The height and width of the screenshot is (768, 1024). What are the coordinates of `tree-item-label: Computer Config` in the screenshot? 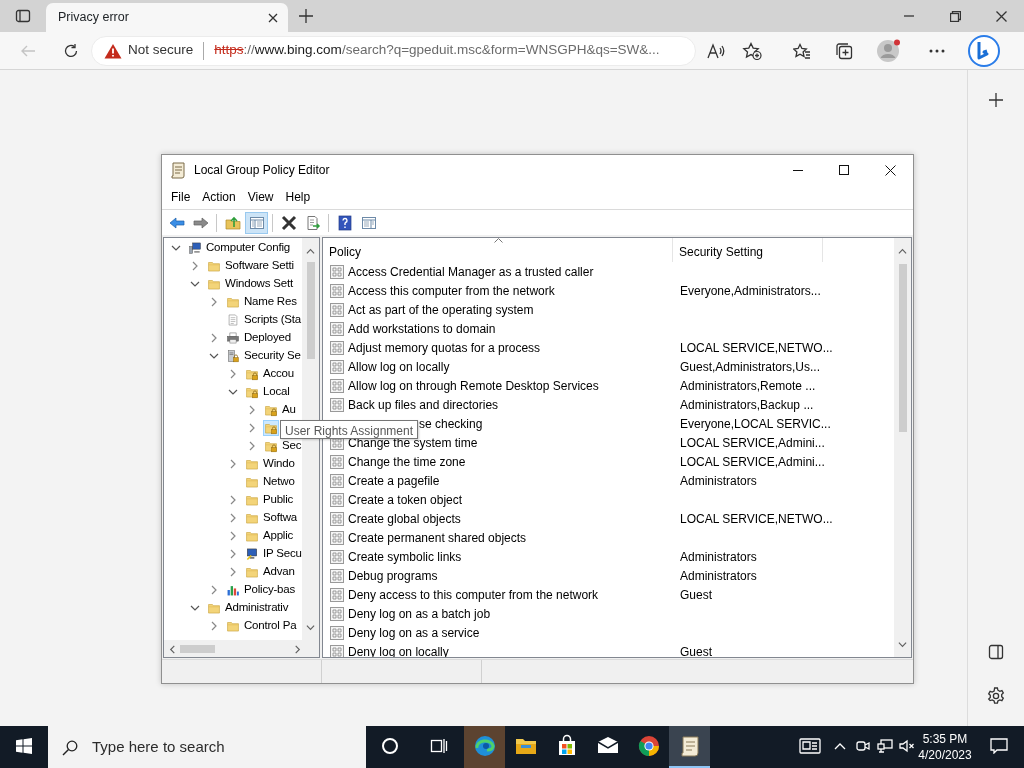 It's located at (248, 248).